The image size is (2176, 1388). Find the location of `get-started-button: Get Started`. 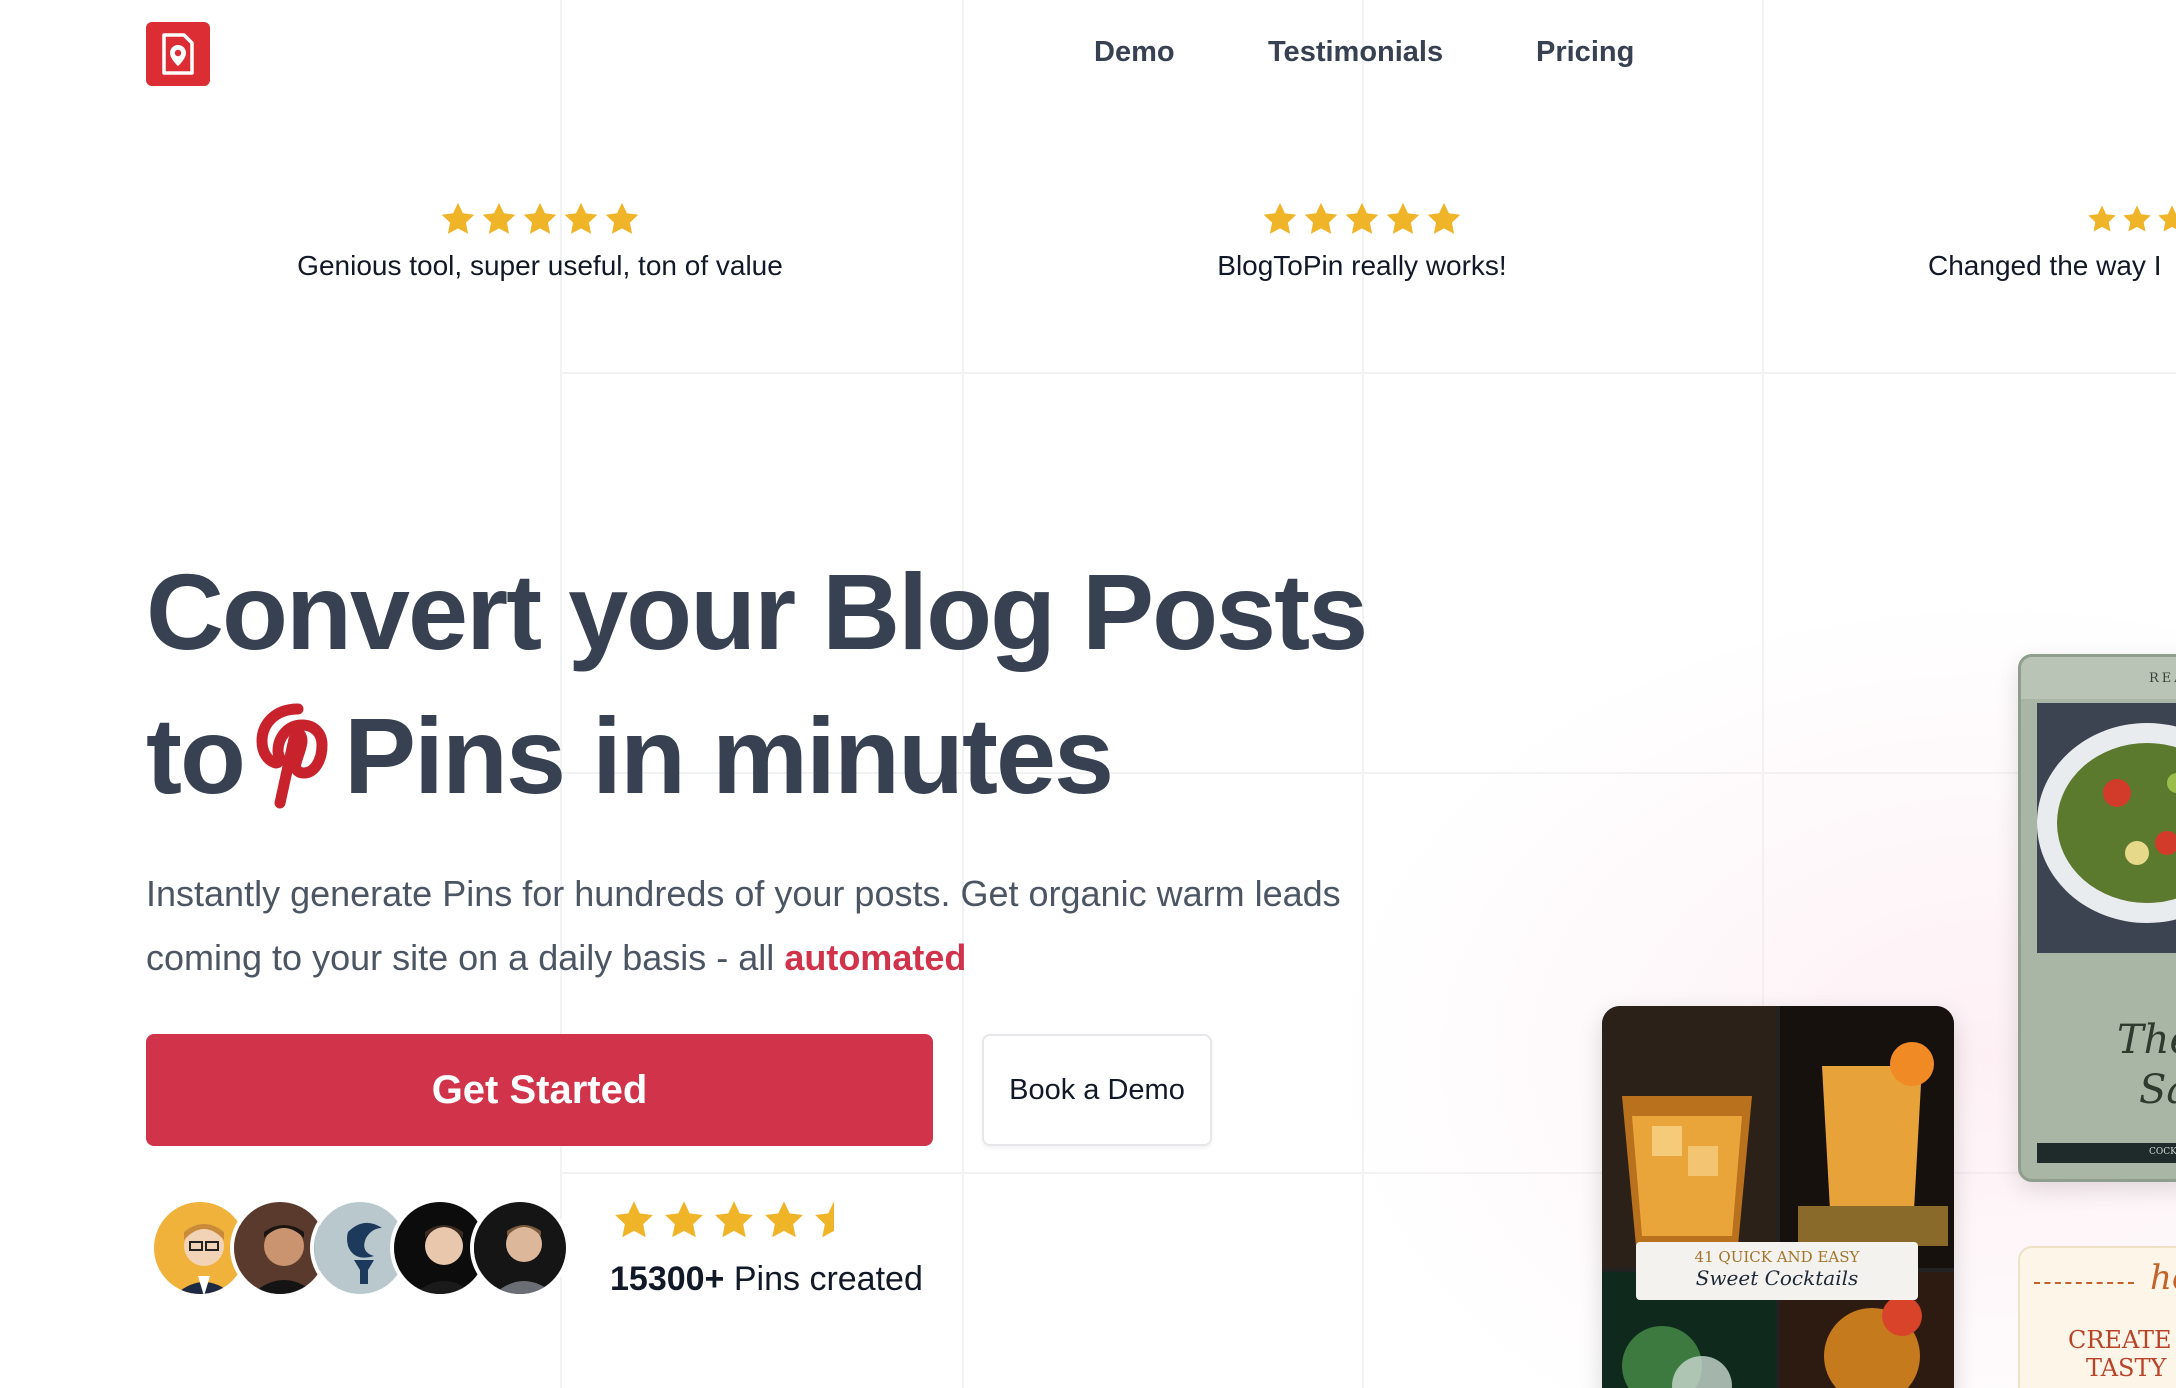

get-started-button: Get Started is located at coordinates (539, 1090).